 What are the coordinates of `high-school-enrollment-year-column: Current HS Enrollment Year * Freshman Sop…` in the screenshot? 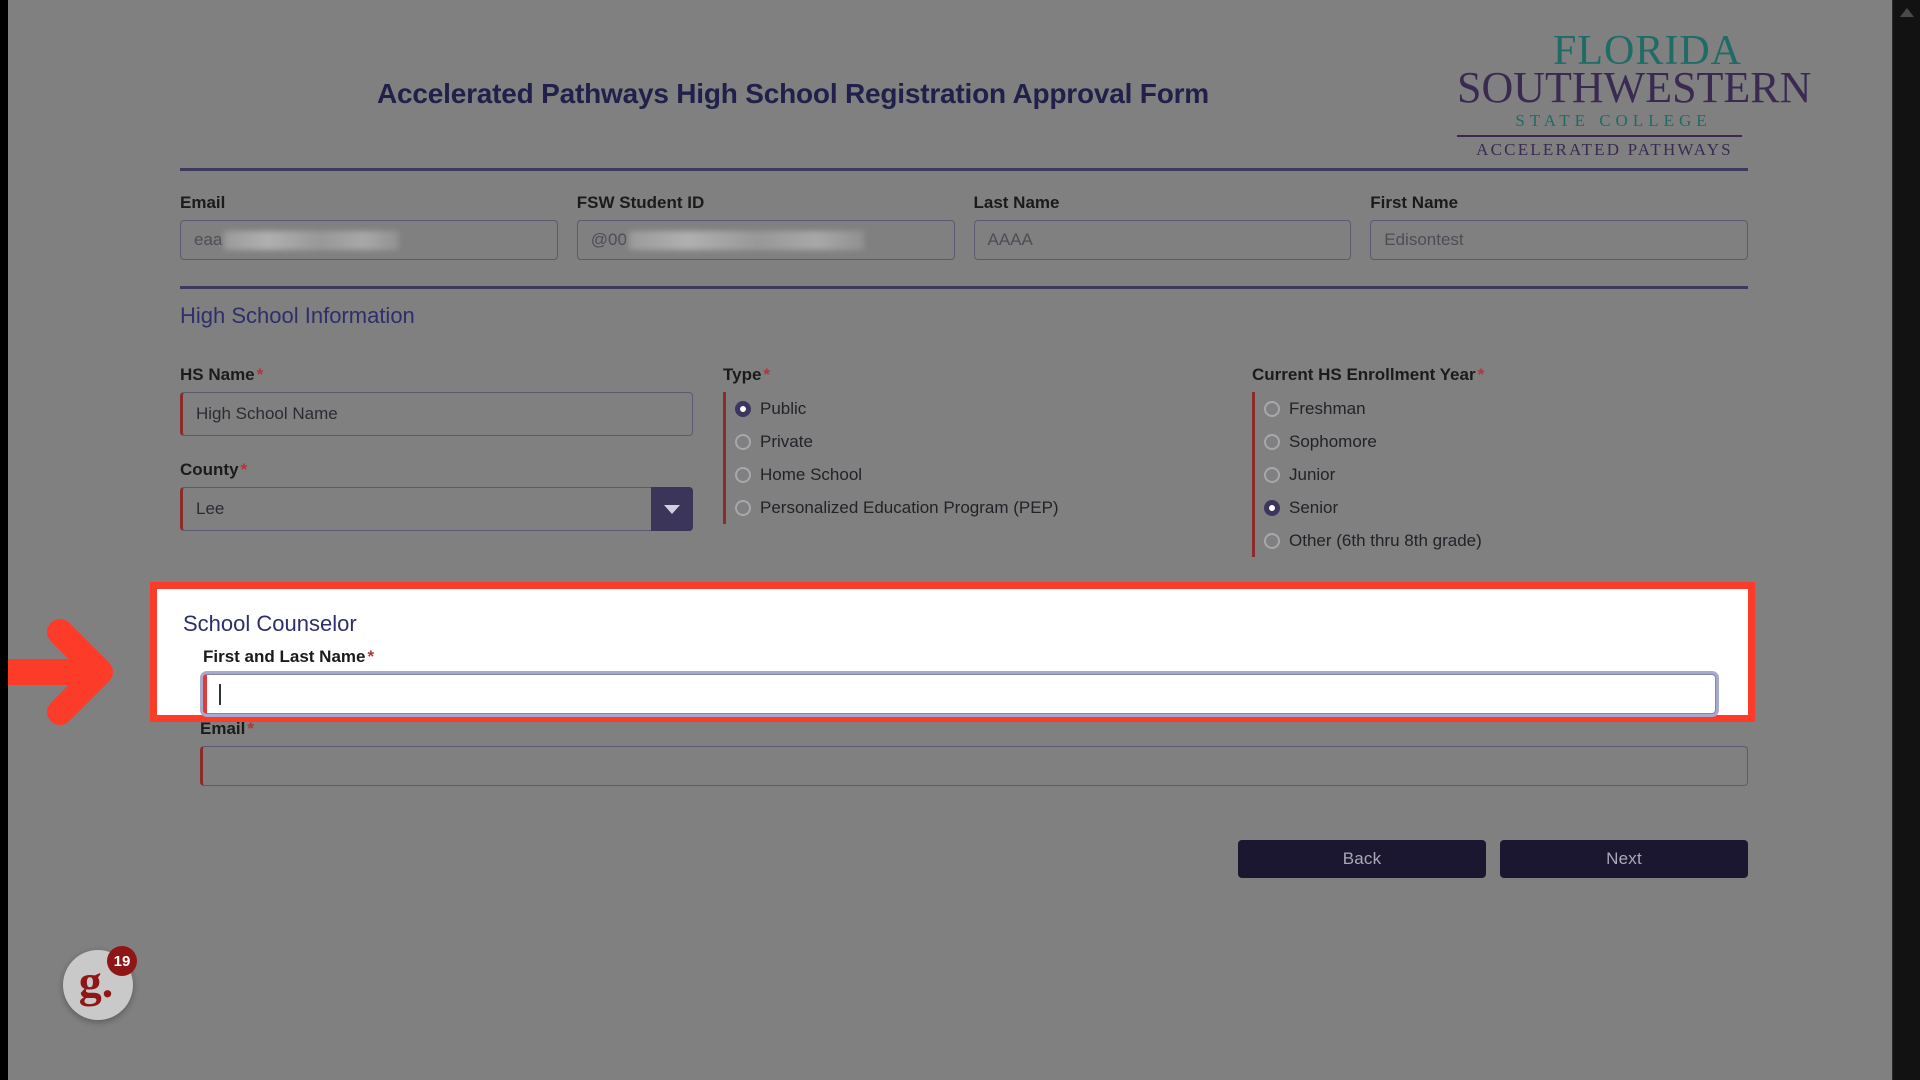 It's located at (1470, 461).